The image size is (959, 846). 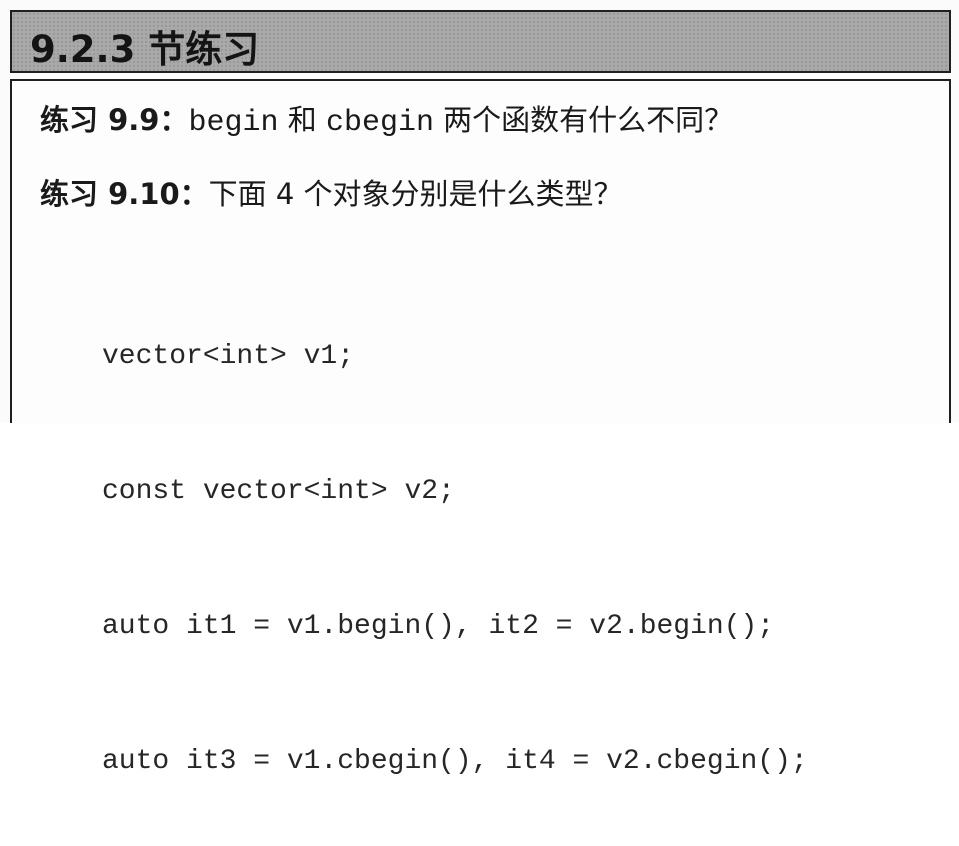 What do you see at coordinates (415, 194) in the screenshot?
I see `question-text: 下面 4 个对象分别是什么类型？` at bounding box center [415, 194].